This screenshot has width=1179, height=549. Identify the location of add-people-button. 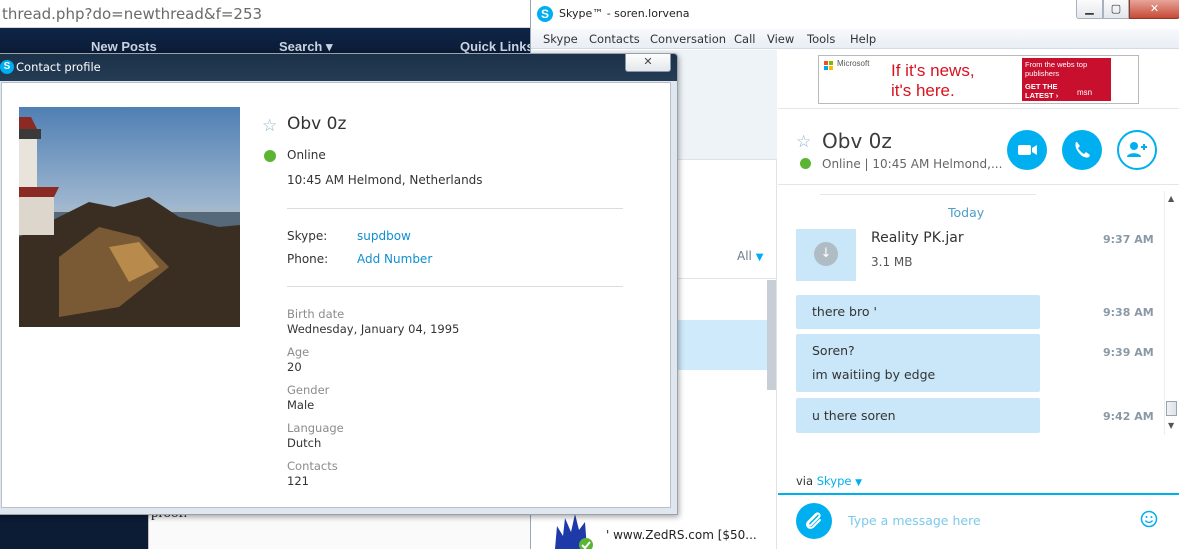
(1137, 150).